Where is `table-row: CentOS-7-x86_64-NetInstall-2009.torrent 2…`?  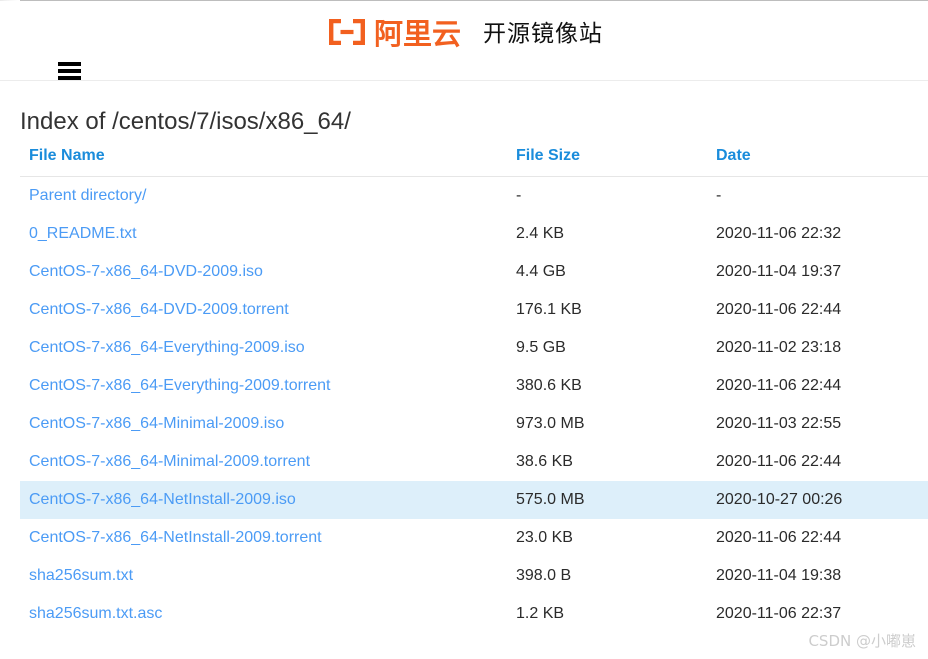 table-row: CentOS-7-x86_64-NetInstall-2009.torrent 2… is located at coordinates (474, 538).